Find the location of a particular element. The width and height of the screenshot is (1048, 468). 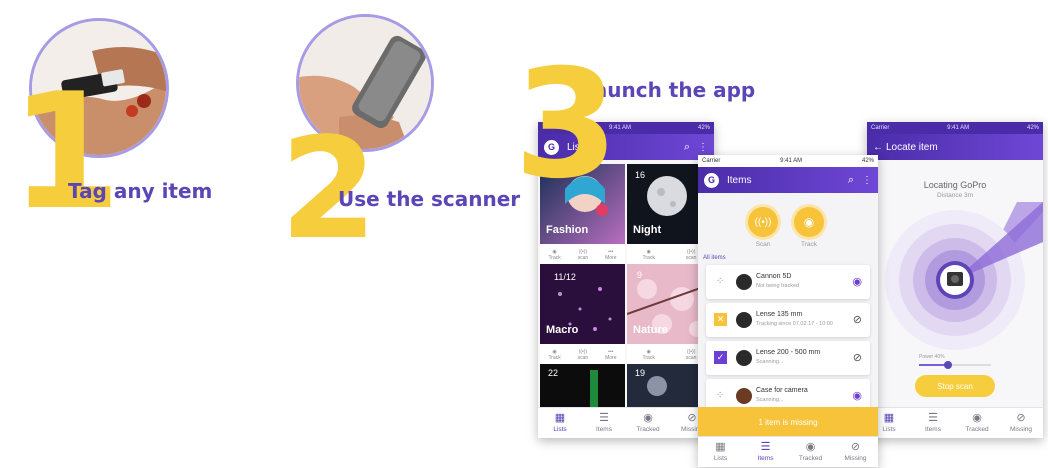

power-label: Power 40% is located at coordinates (932, 357).